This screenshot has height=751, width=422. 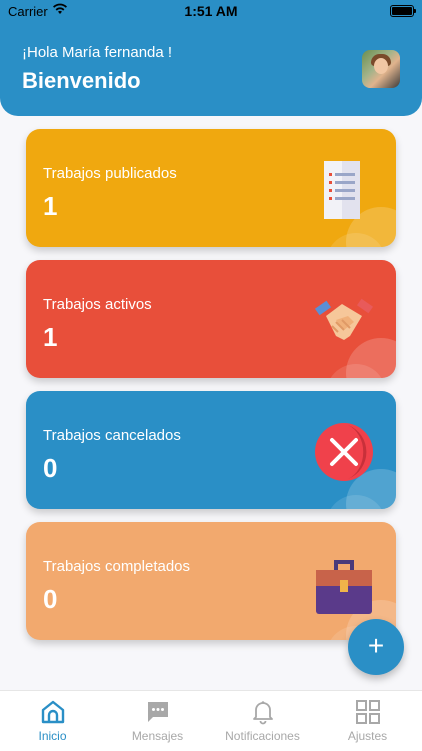 What do you see at coordinates (211, 319) in the screenshot?
I see `card-active-jobs: Trabajos activos 1` at bounding box center [211, 319].